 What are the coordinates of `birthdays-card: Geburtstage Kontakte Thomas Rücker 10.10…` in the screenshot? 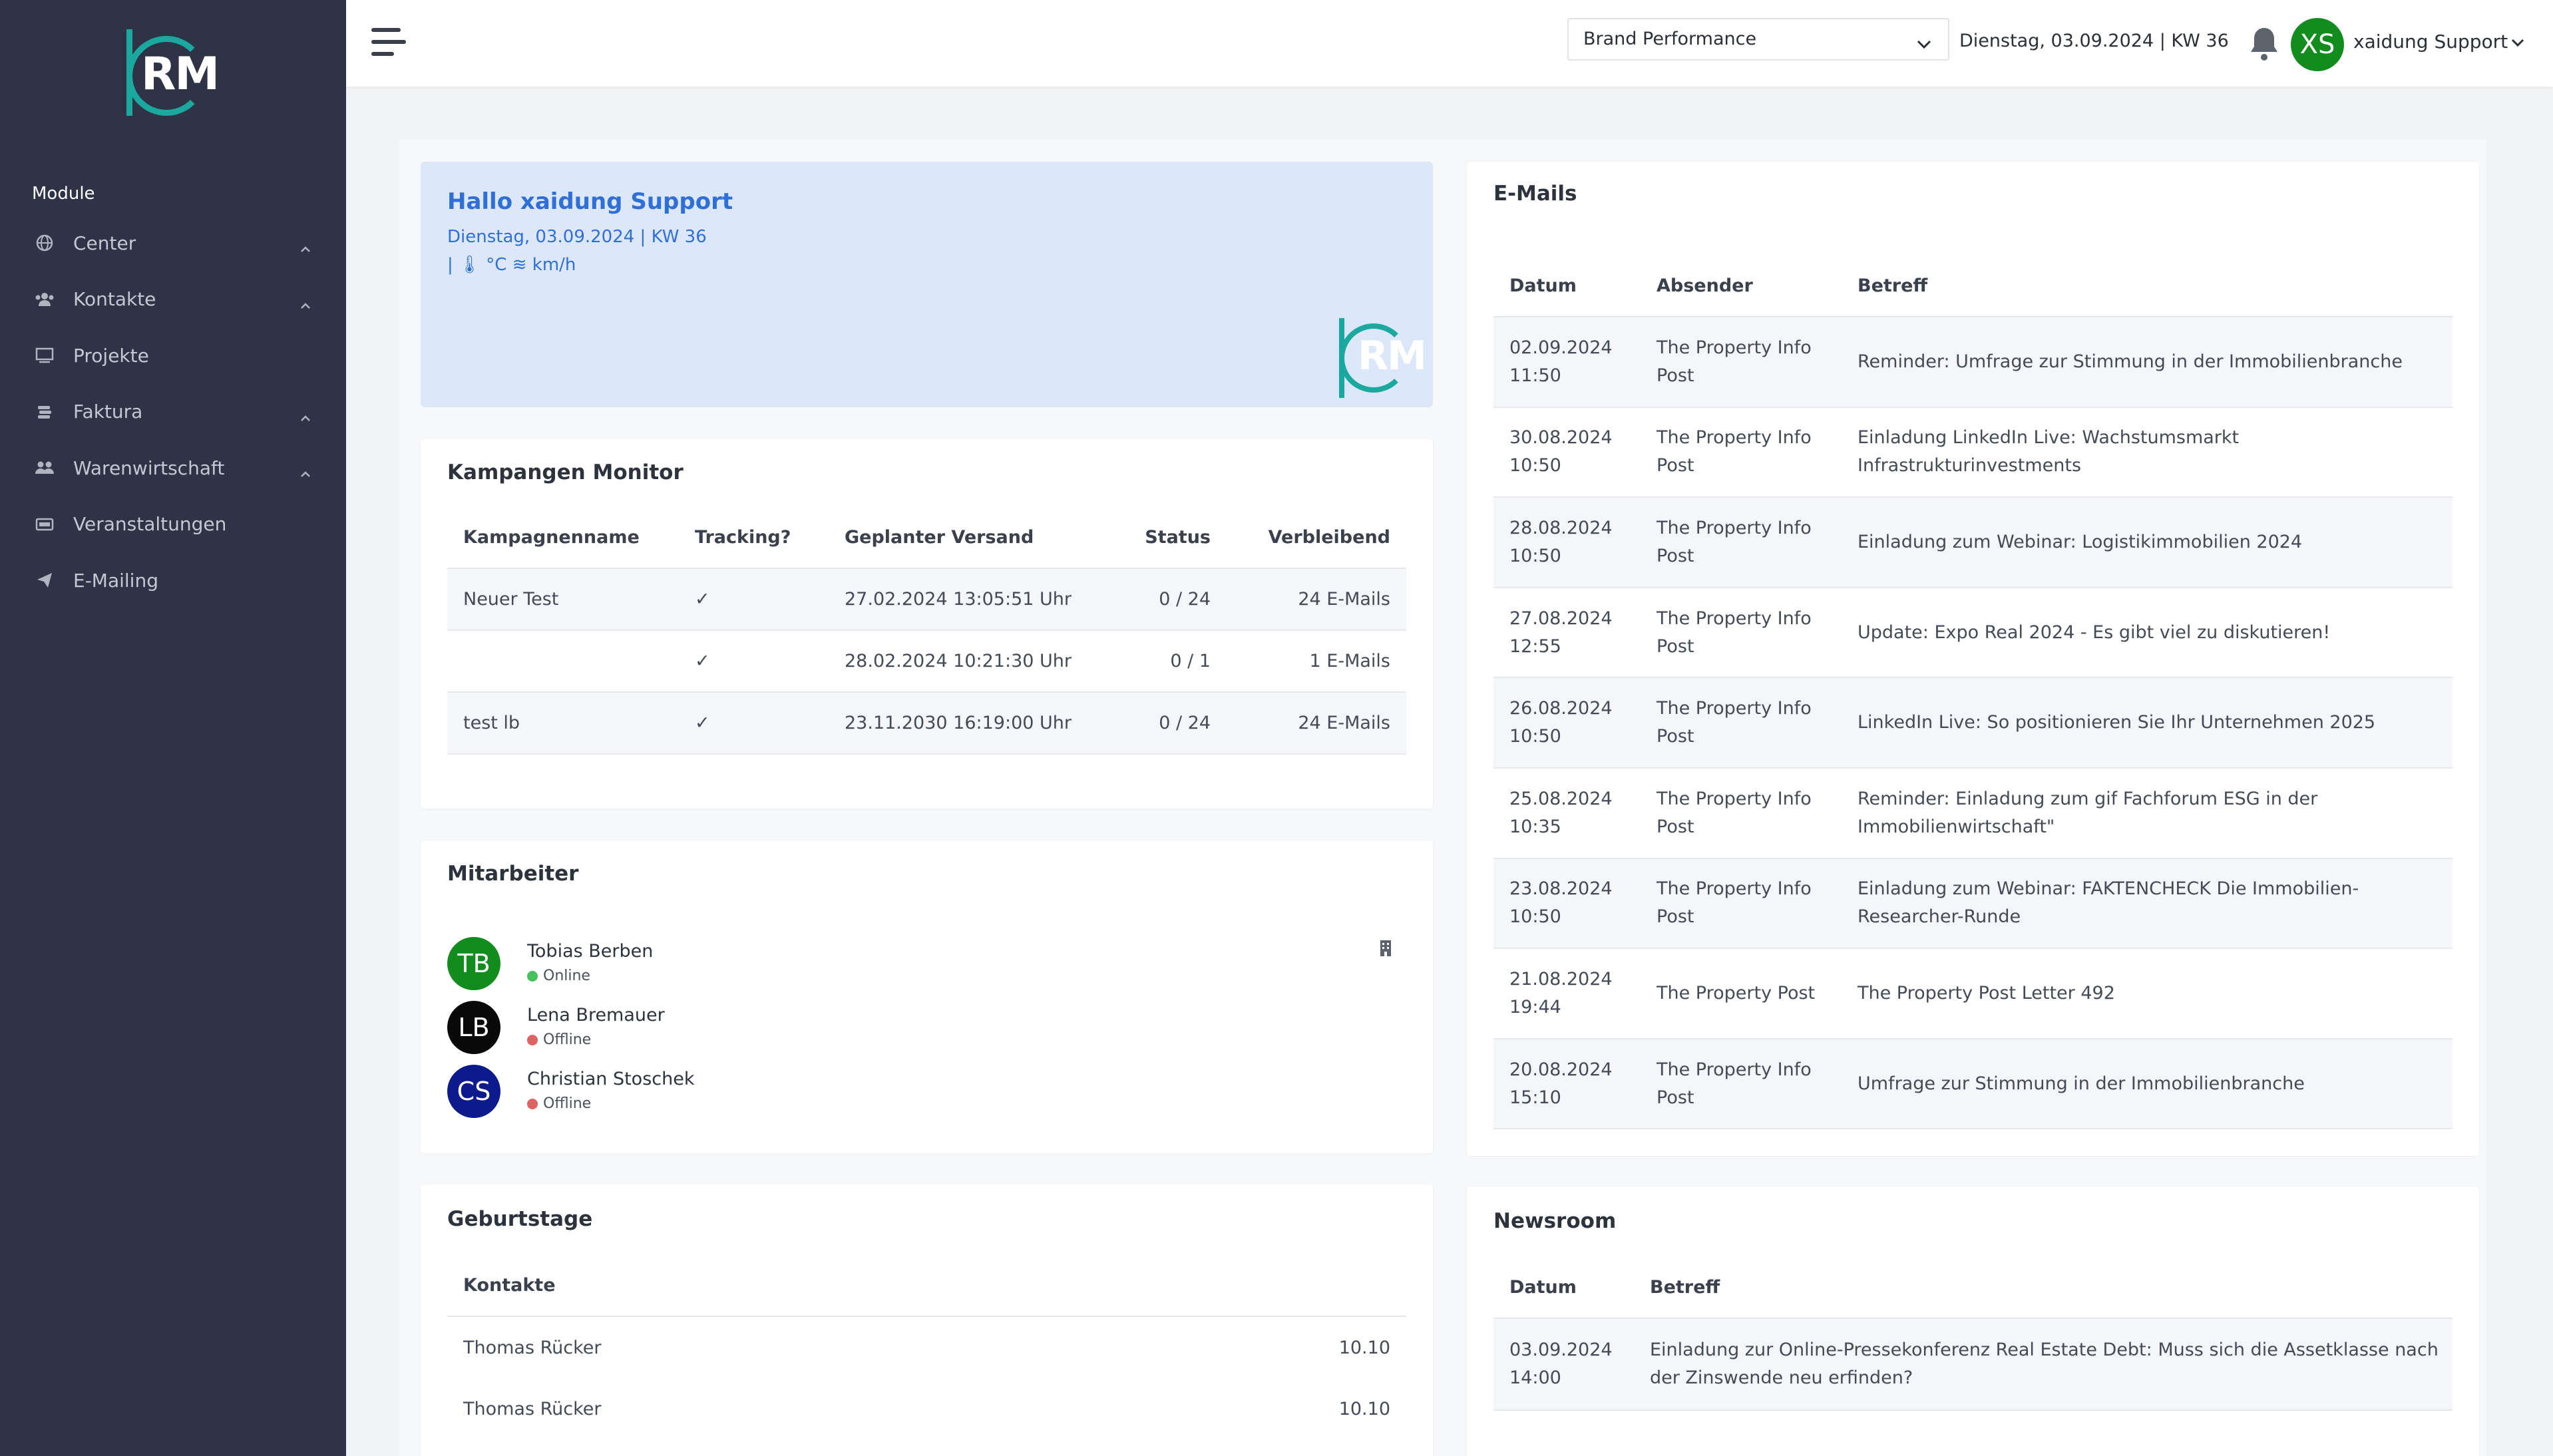 It's located at (927, 1320).